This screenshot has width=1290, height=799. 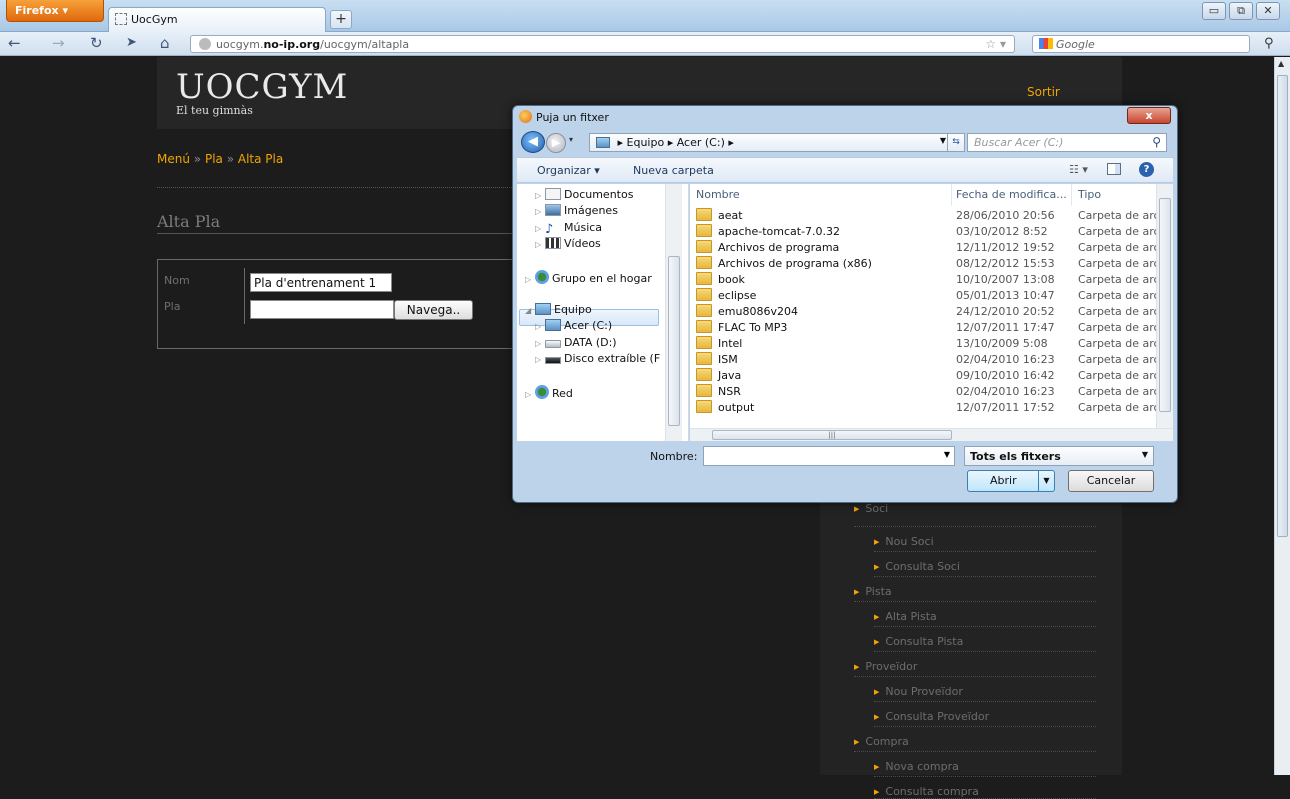 What do you see at coordinates (956, 142) in the screenshot?
I see `refresh-icon: ⇆` at bounding box center [956, 142].